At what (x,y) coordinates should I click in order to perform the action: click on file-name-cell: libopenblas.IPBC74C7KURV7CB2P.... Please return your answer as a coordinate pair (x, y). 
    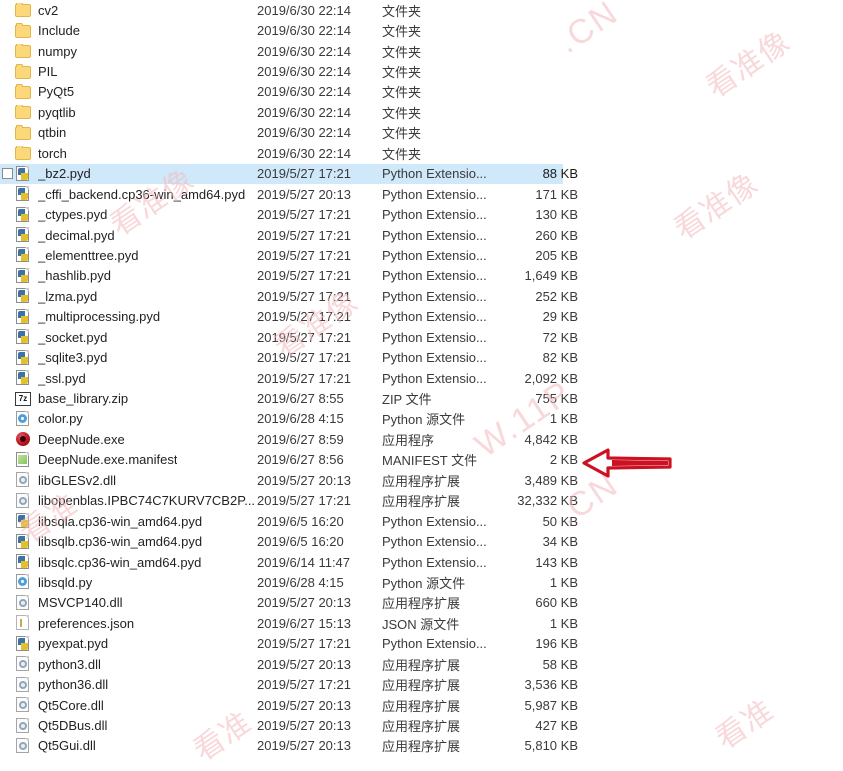
    Looking at the image, I should click on (136, 500).